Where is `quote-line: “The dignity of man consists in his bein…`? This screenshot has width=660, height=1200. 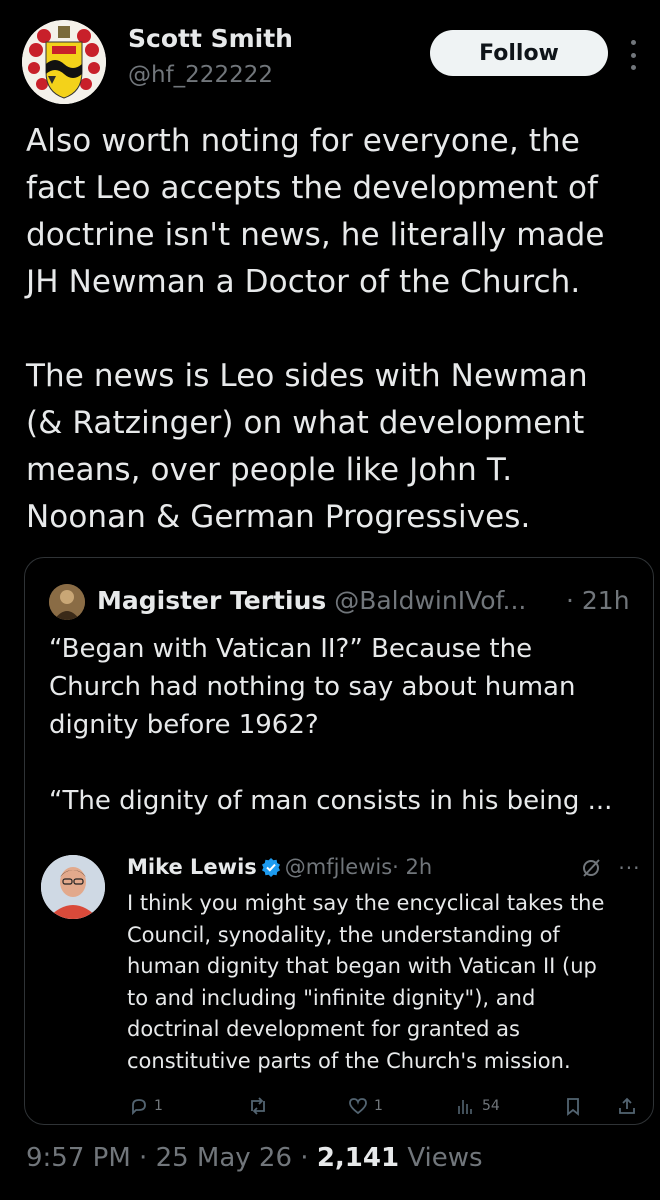 quote-line: “The dignity of man consists in his bein… is located at coordinates (331, 801).